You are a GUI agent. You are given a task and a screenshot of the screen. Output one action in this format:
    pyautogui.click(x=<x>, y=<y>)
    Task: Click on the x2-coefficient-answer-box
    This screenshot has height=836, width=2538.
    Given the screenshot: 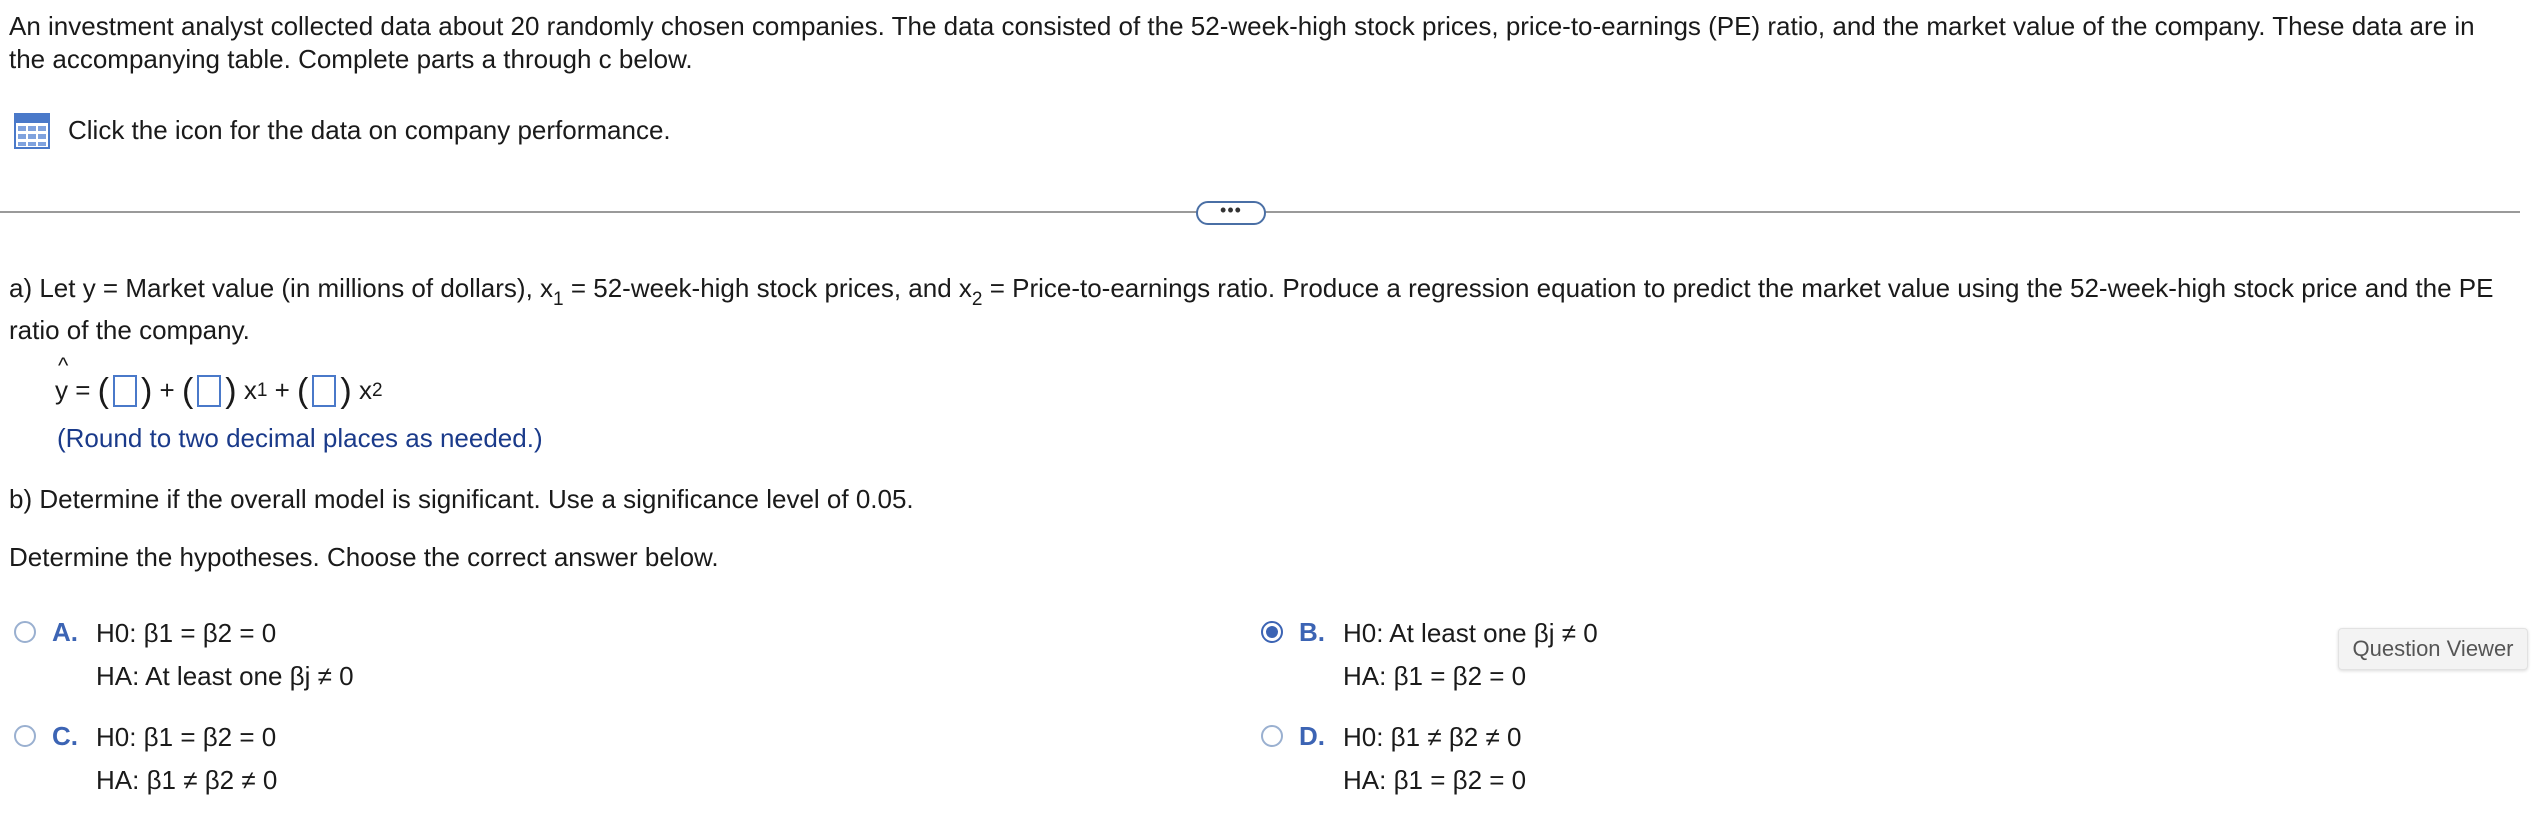 What is the action you would take?
    pyautogui.click(x=324, y=390)
    